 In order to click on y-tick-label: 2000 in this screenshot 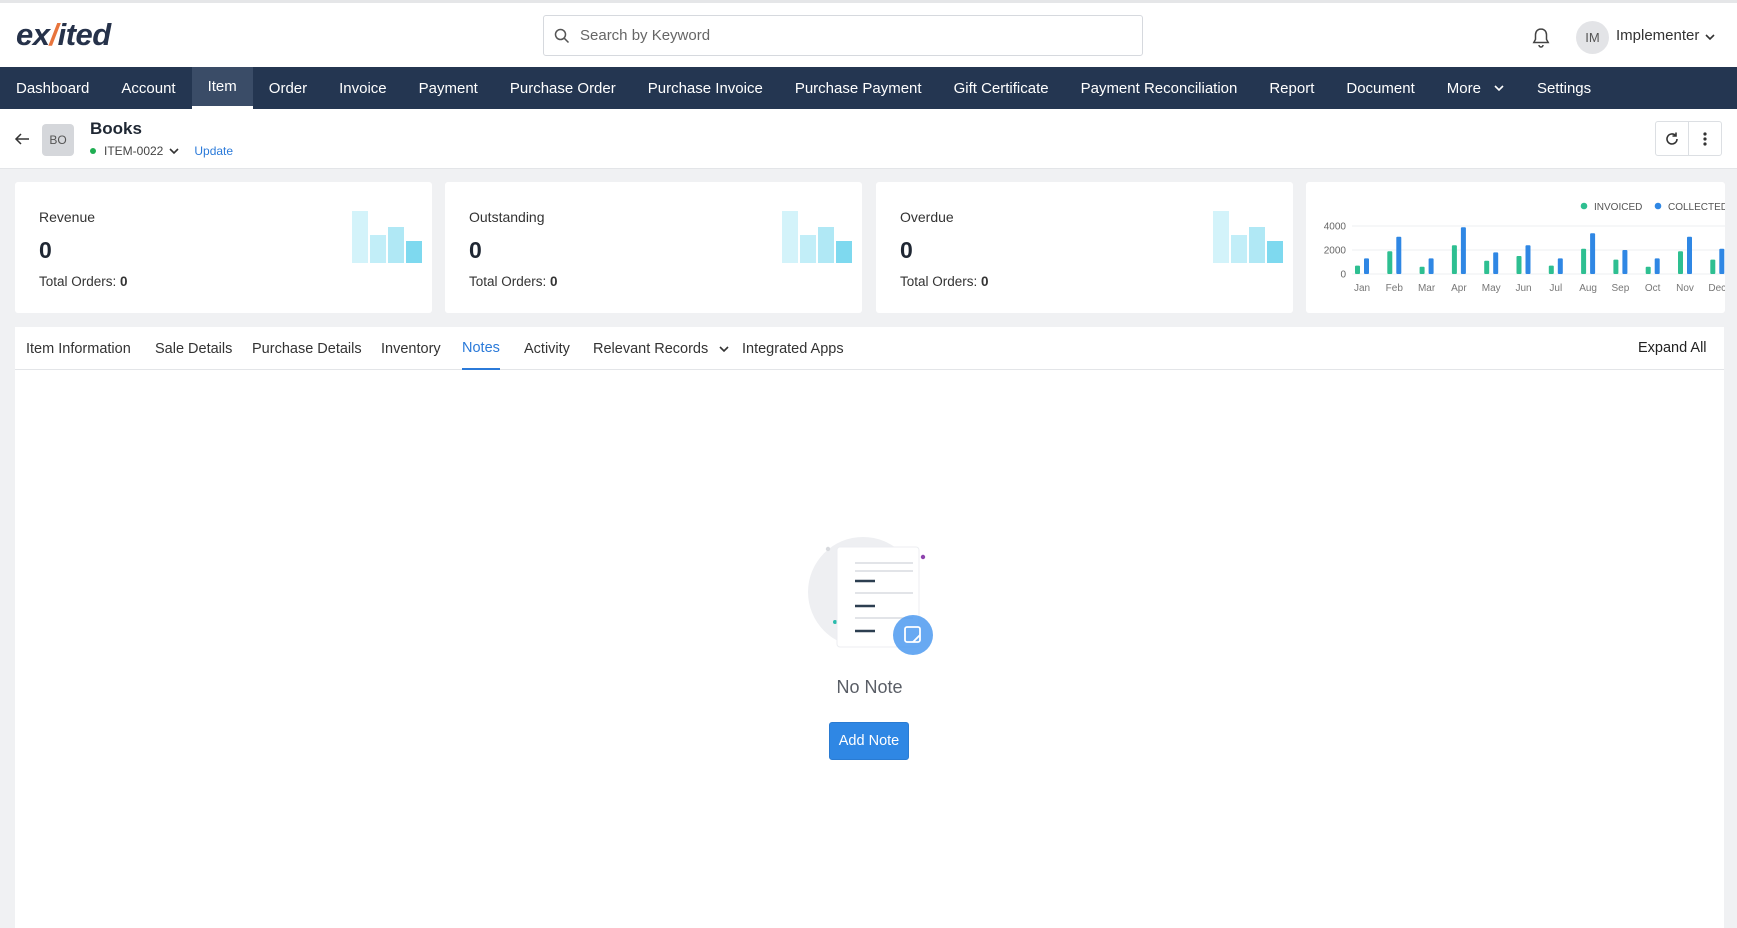, I will do `click(1335, 251)`.